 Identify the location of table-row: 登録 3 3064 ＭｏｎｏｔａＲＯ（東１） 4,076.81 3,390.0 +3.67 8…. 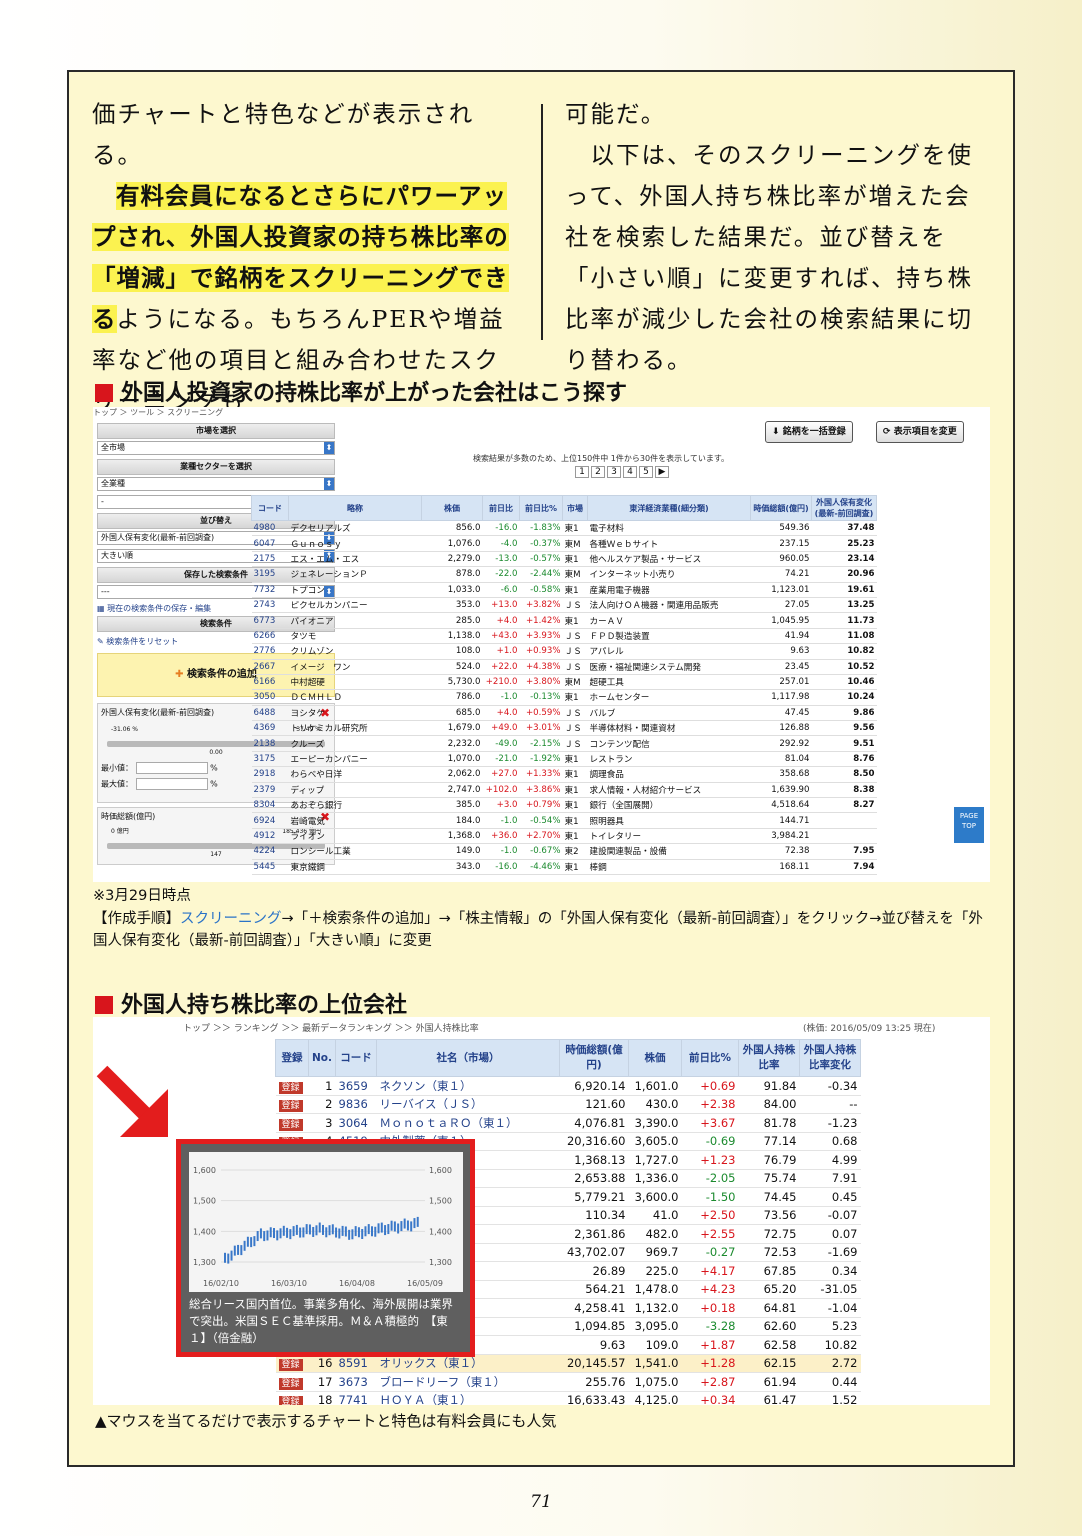
(568, 1123).